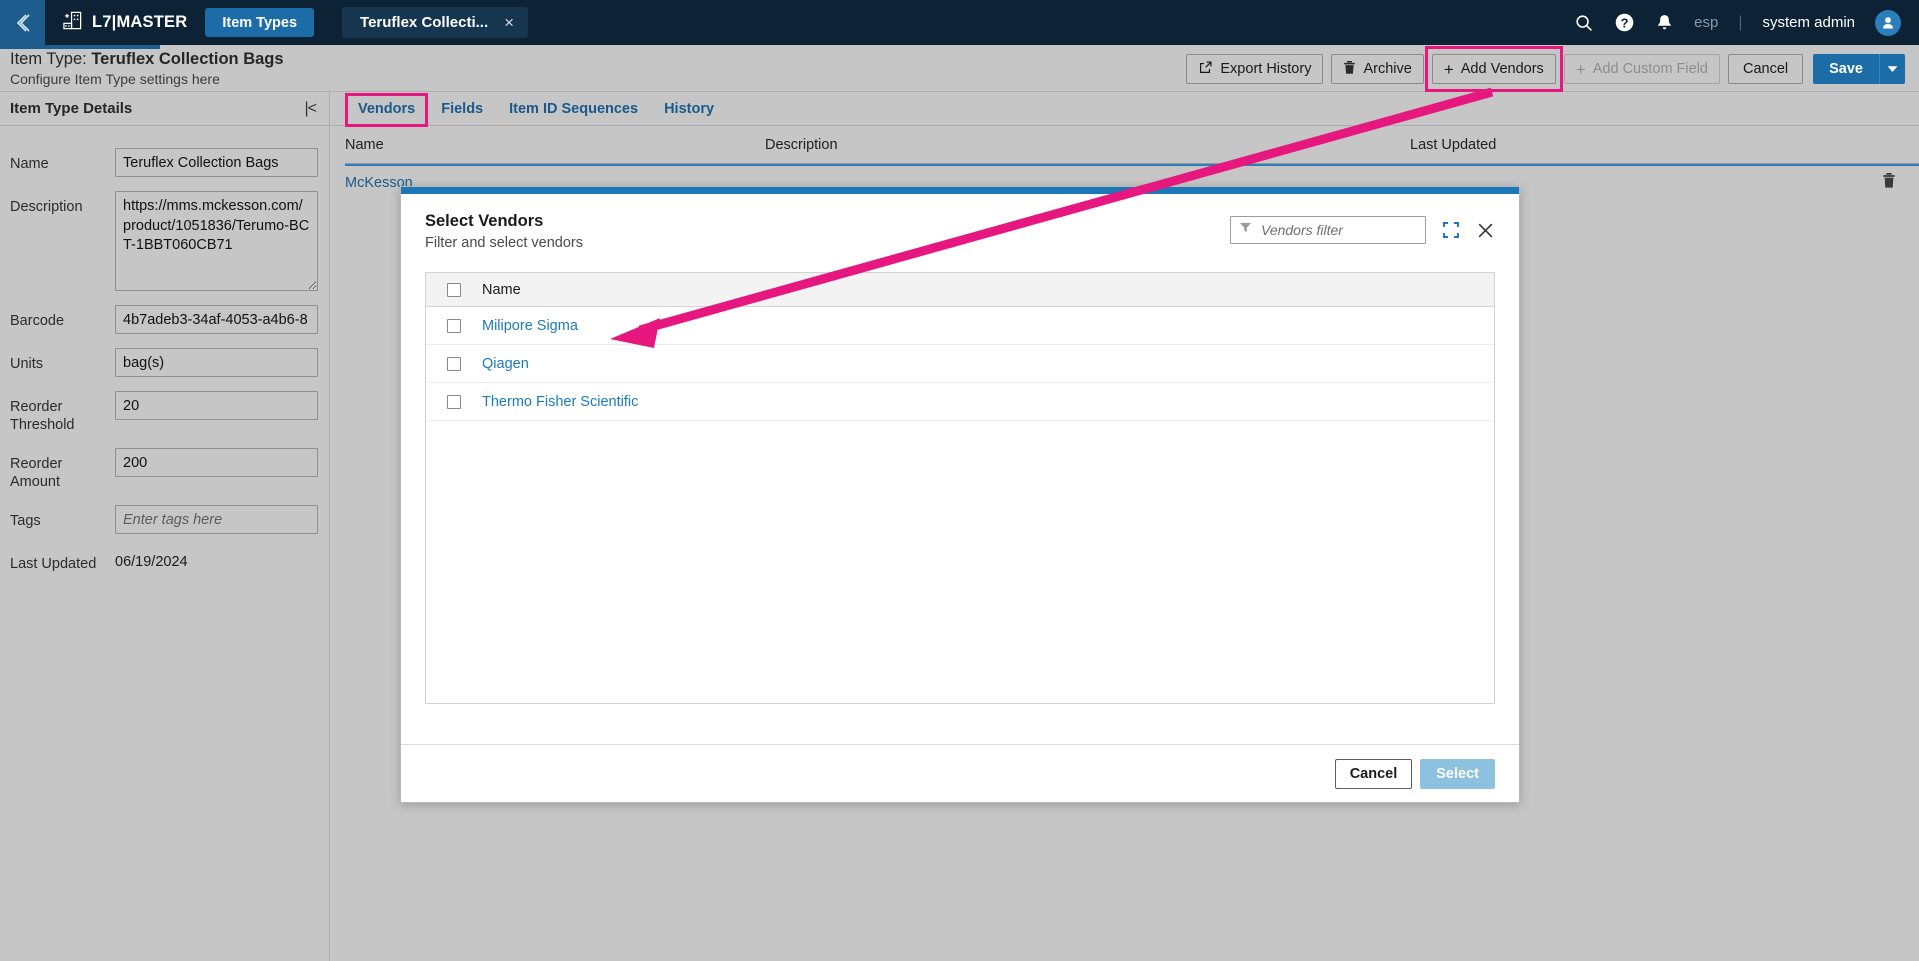 This screenshot has height=961, width=1919. I want to click on reorder-amount-input, so click(216, 462).